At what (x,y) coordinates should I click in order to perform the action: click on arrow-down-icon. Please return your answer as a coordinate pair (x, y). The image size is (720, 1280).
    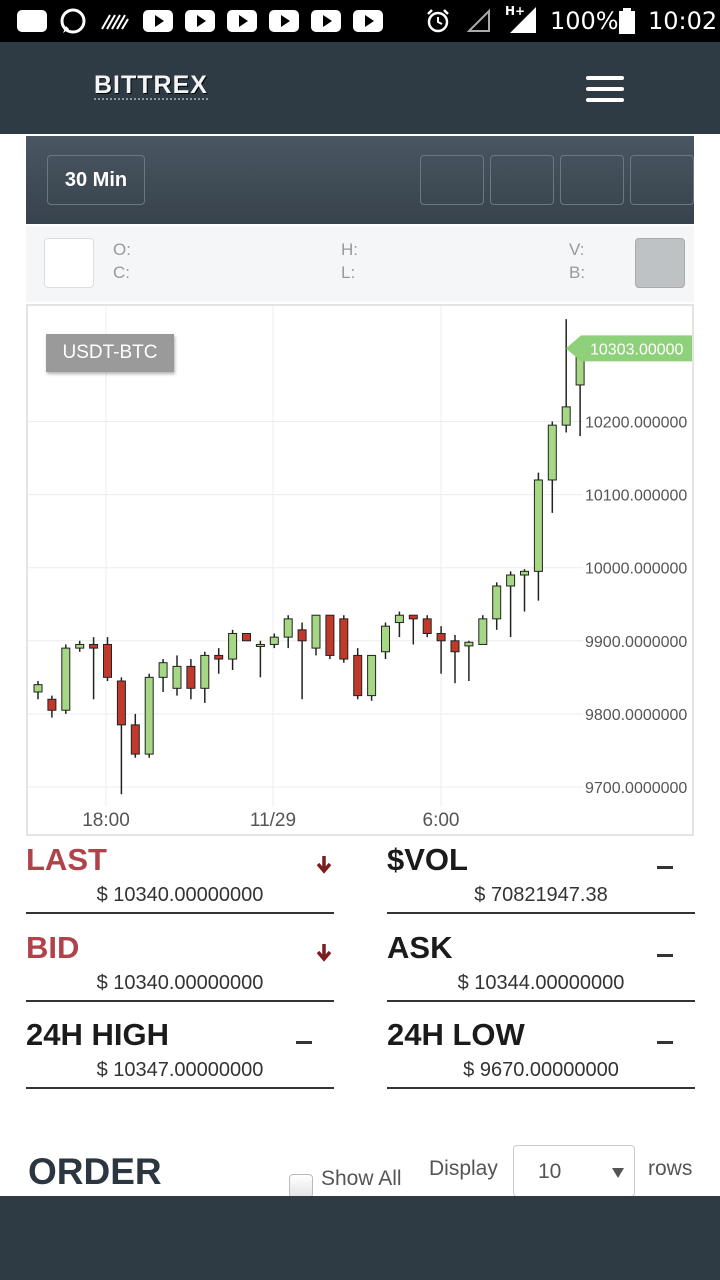
    Looking at the image, I should click on (324, 953).